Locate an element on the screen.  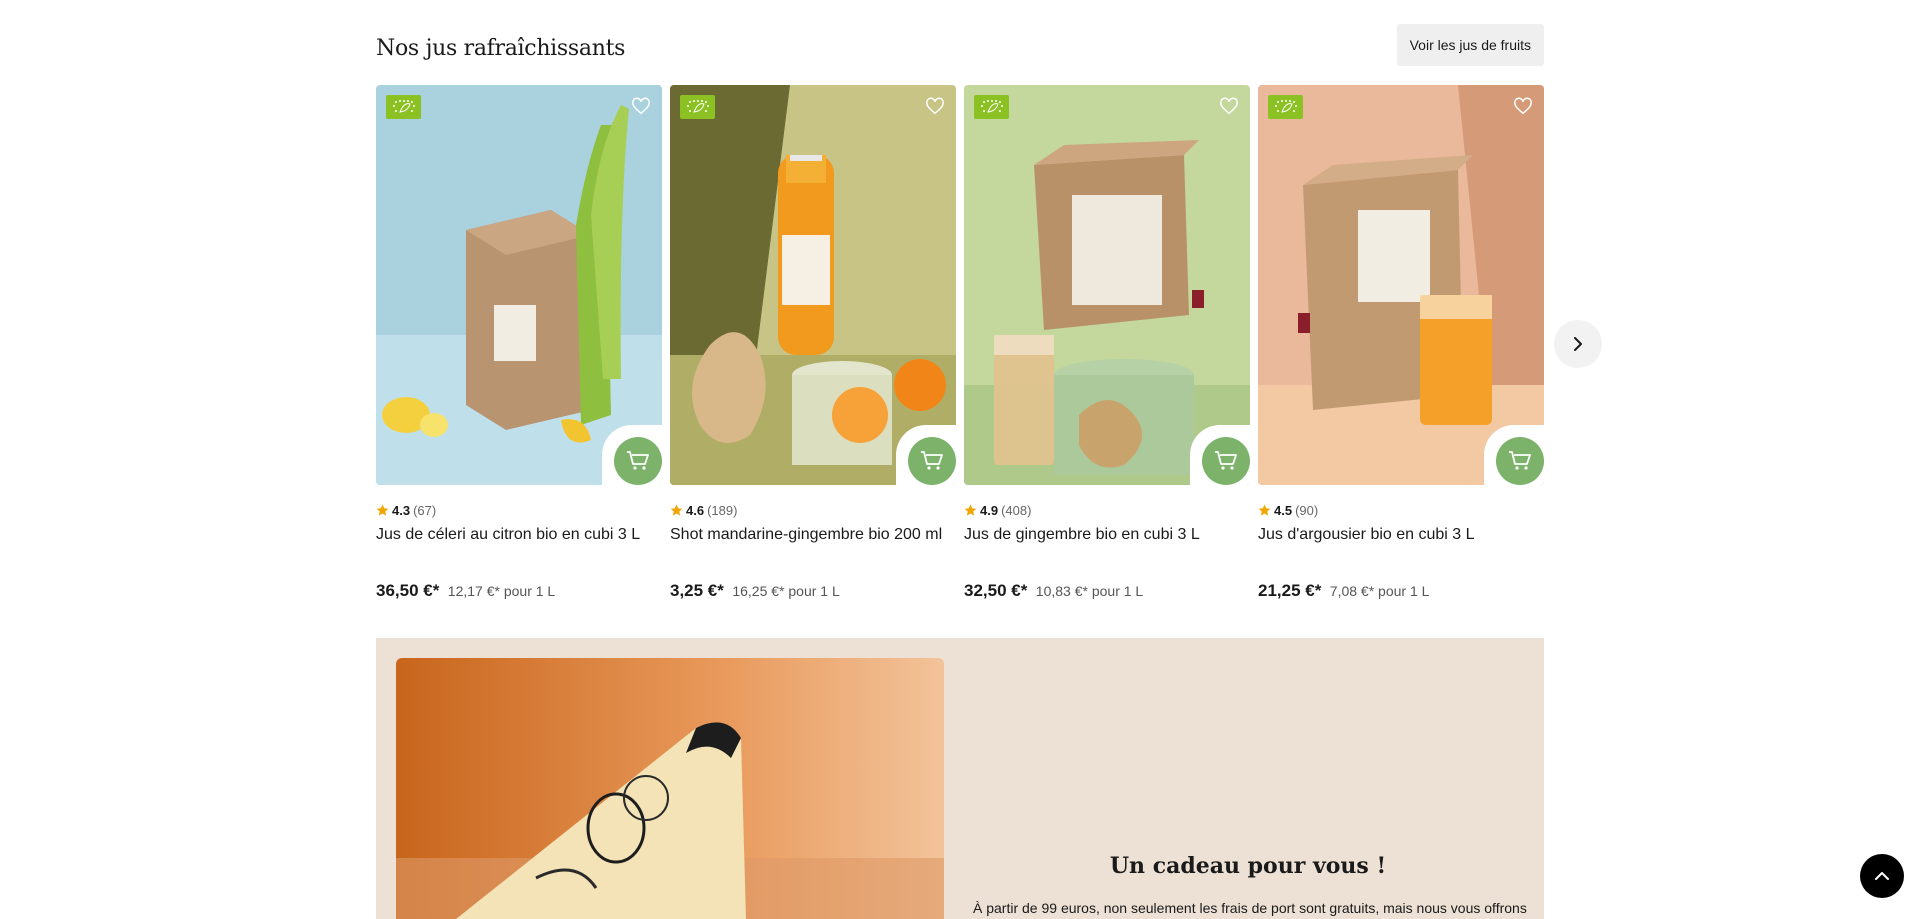
product-rating: 4.9 (408) is located at coordinates (997, 510).